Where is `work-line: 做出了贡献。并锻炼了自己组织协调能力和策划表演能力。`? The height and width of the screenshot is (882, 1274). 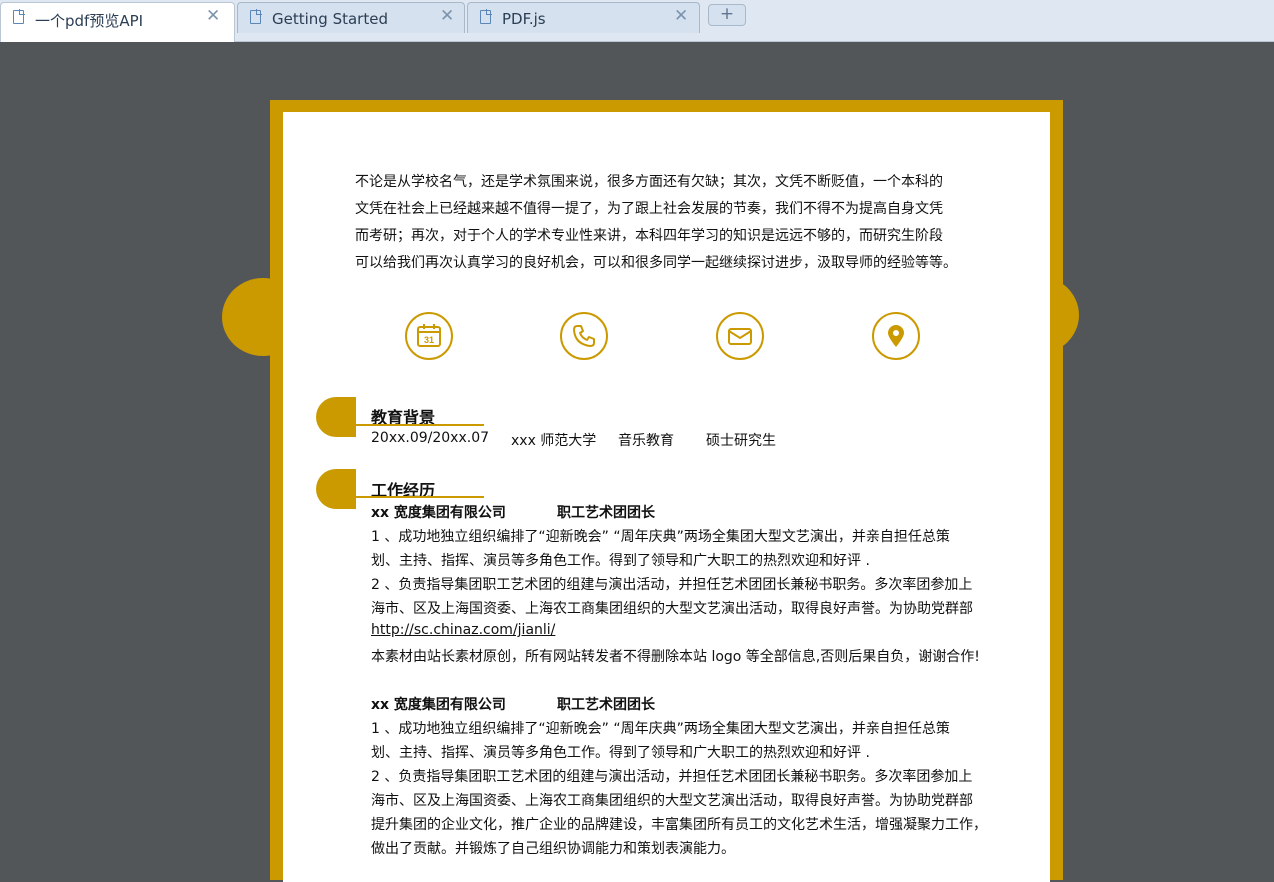 work-line: 做出了贡献。并锻炼了自己组织协调能力和策划表演能力。 is located at coordinates (553, 849).